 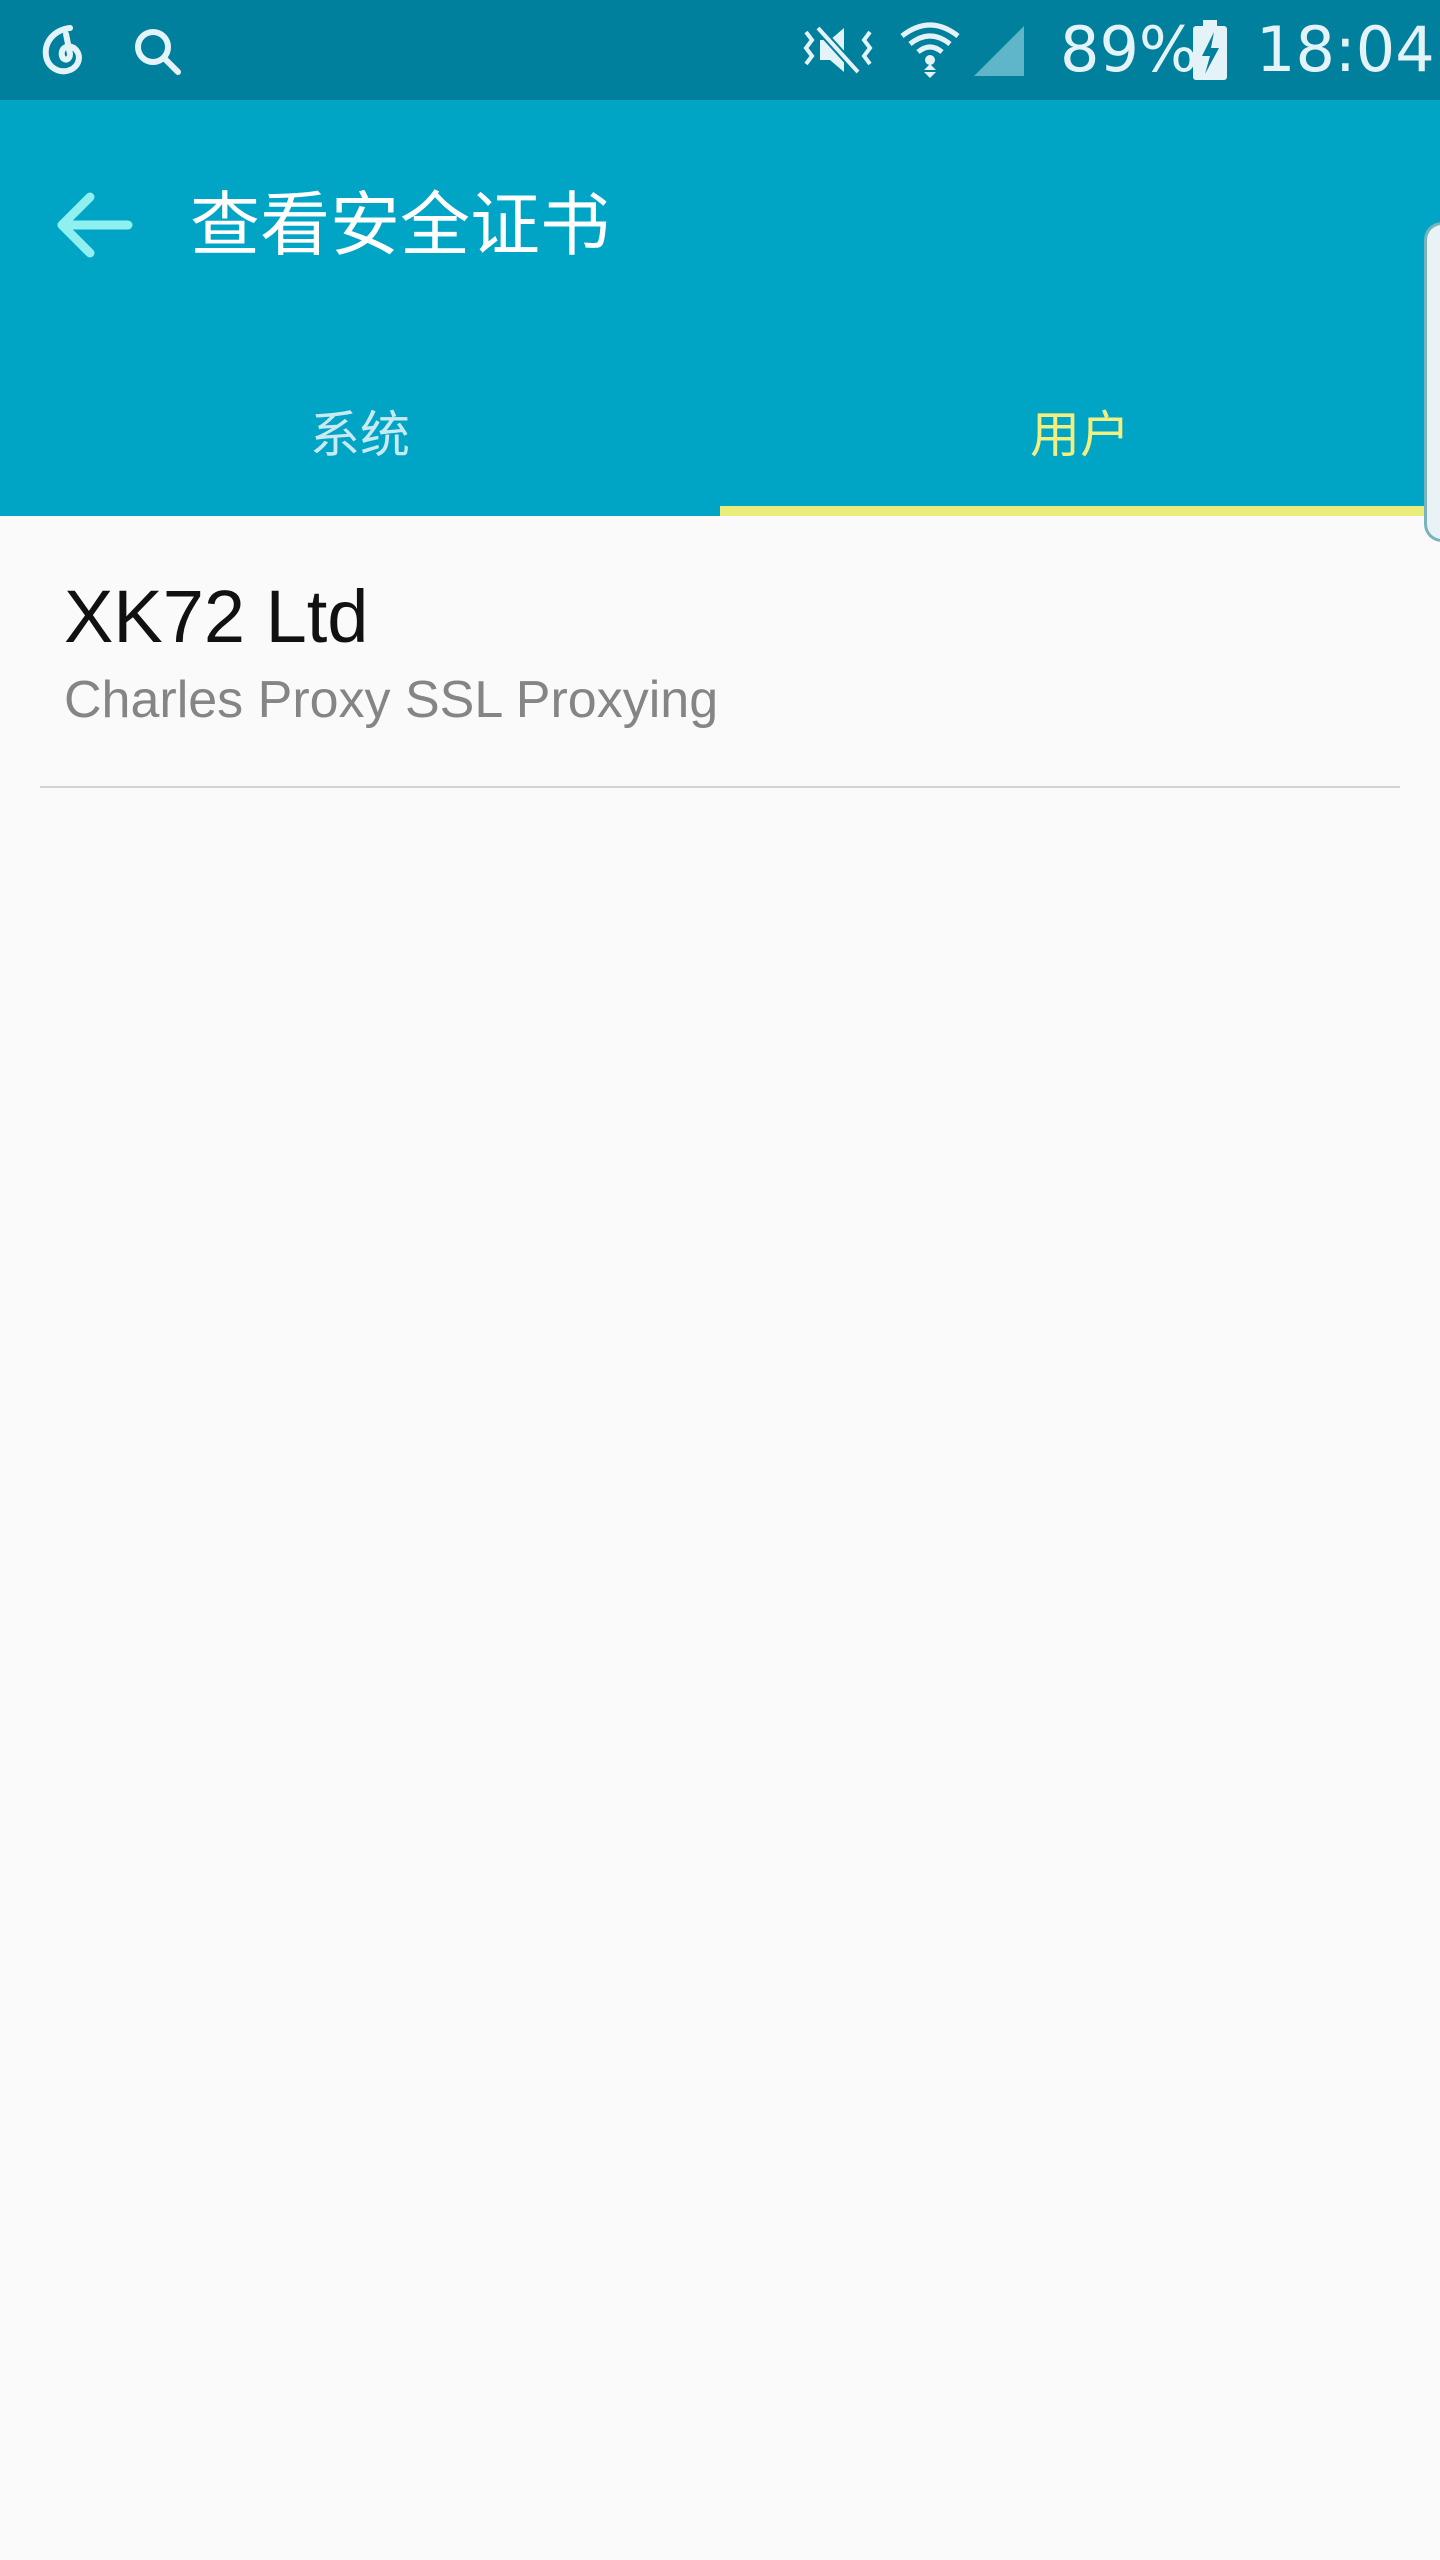 I want to click on certificate-title: XK72 Ltd, so click(x=216, y=616).